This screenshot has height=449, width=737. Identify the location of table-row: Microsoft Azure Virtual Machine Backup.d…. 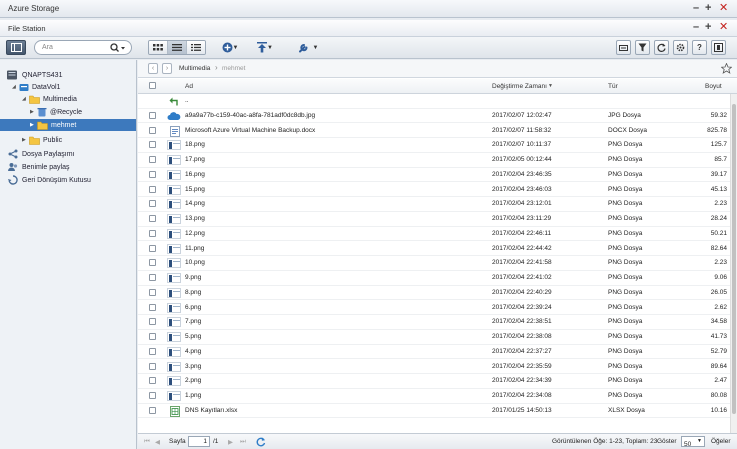
(434, 131).